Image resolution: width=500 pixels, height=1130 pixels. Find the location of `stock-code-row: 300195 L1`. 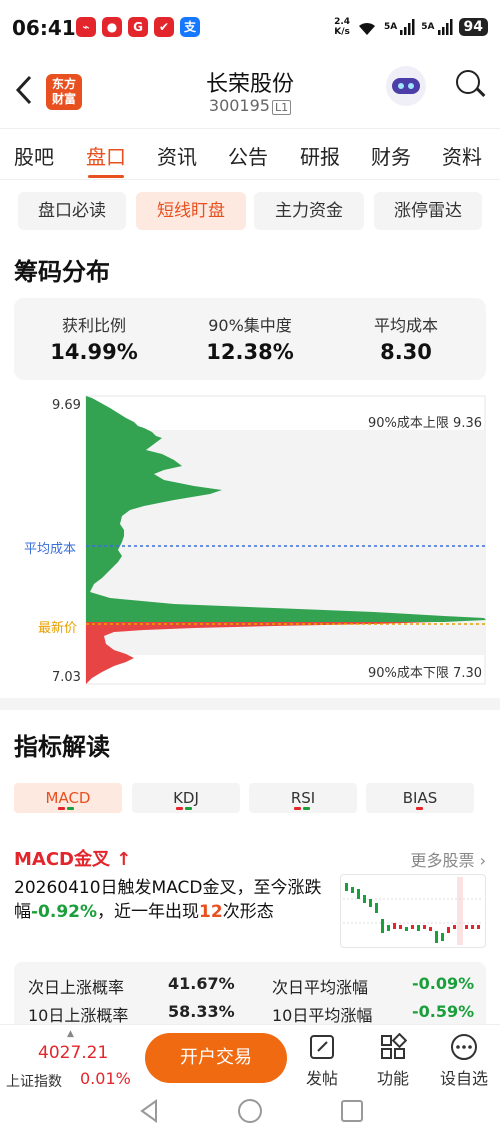

stock-code-row: 300195 L1 is located at coordinates (250, 105).